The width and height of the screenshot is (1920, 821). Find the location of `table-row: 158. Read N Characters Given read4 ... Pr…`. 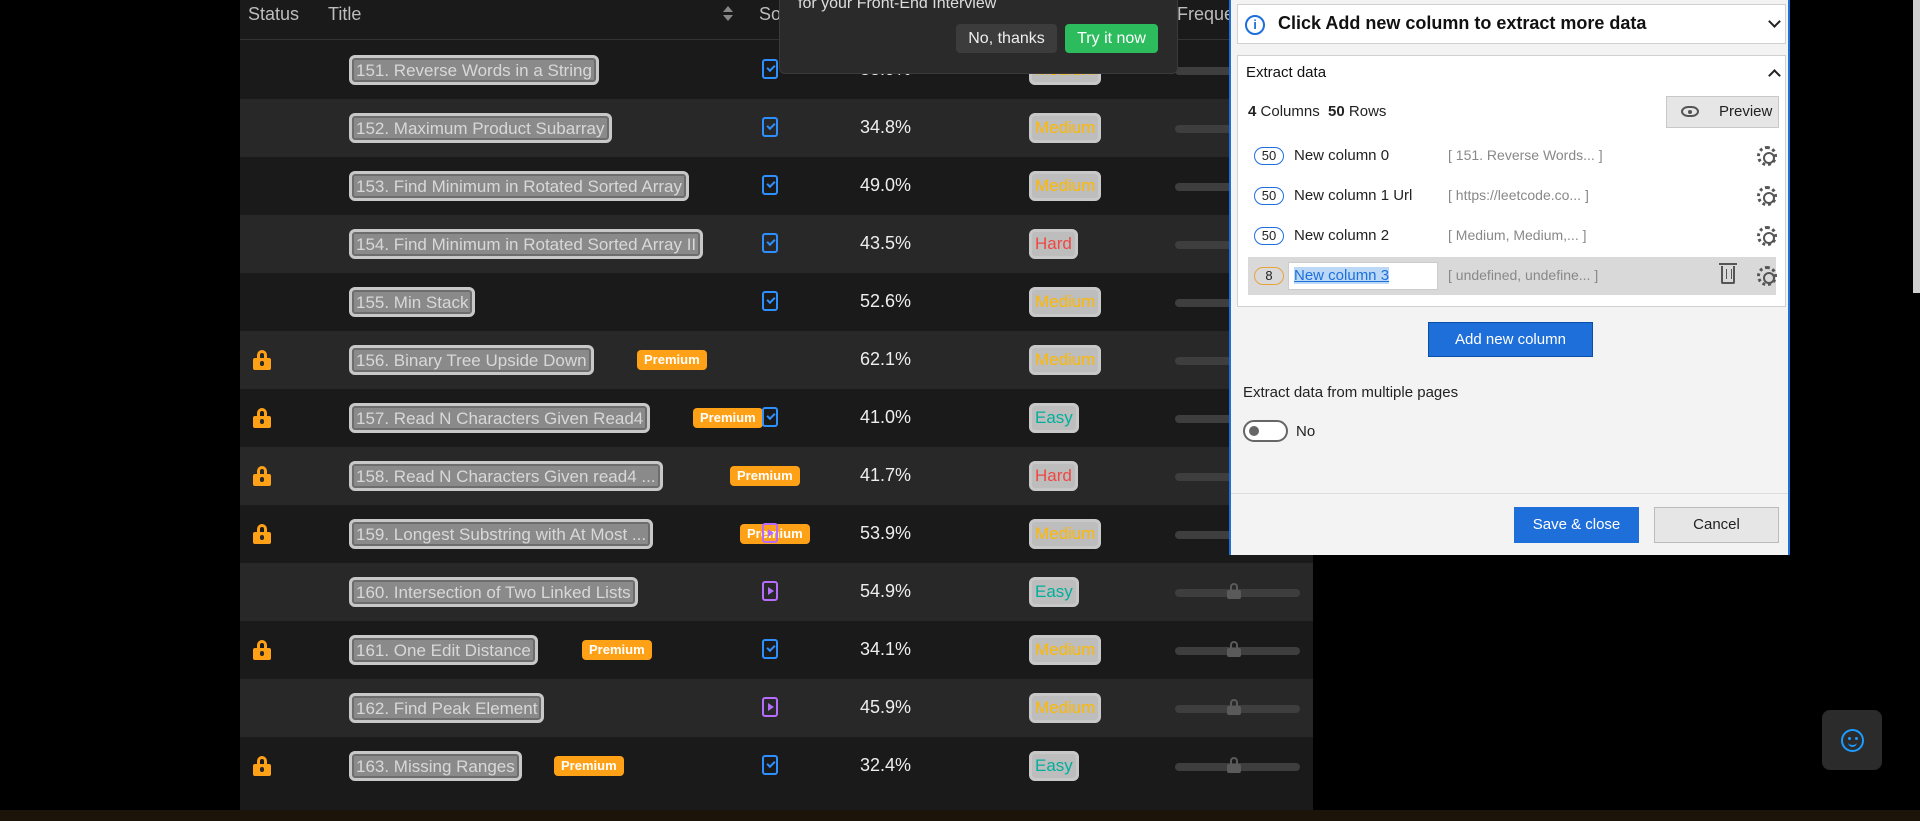

table-row: 158. Read N Characters Given read4 ... Pr… is located at coordinates (776, 476).